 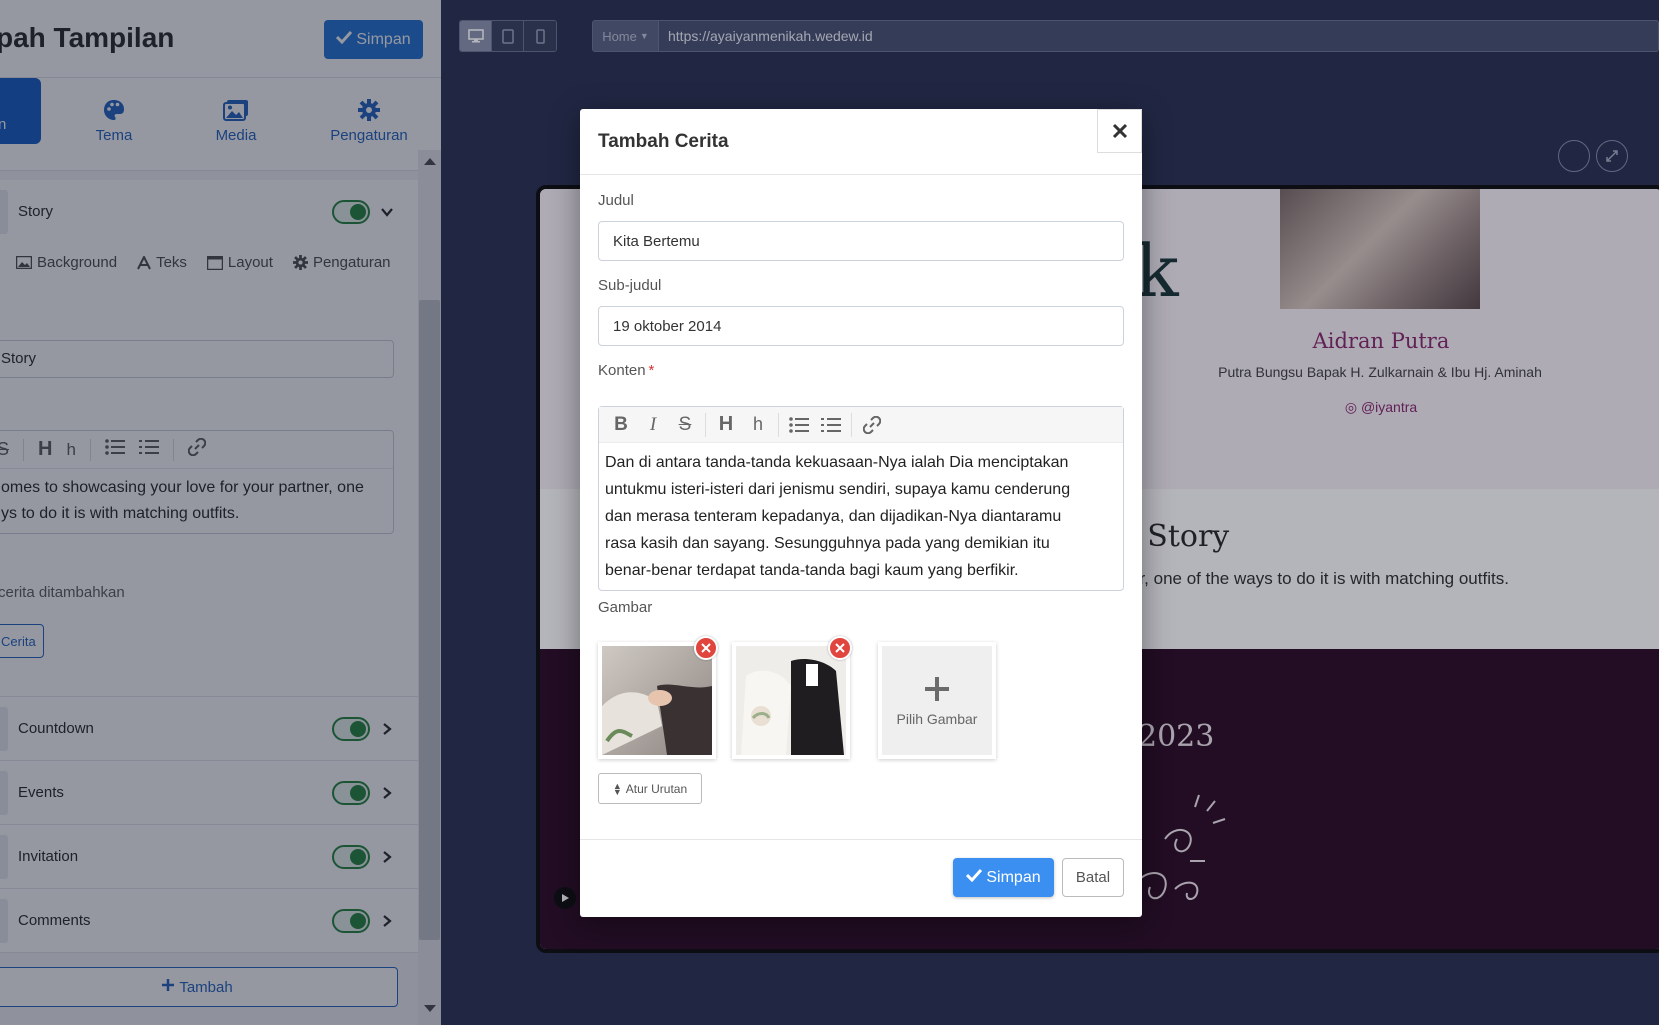 What do you see at coordinates (625, 607) in the screenshot?
I see `gambar-label: Gambar` at bounding box center [625, 607].